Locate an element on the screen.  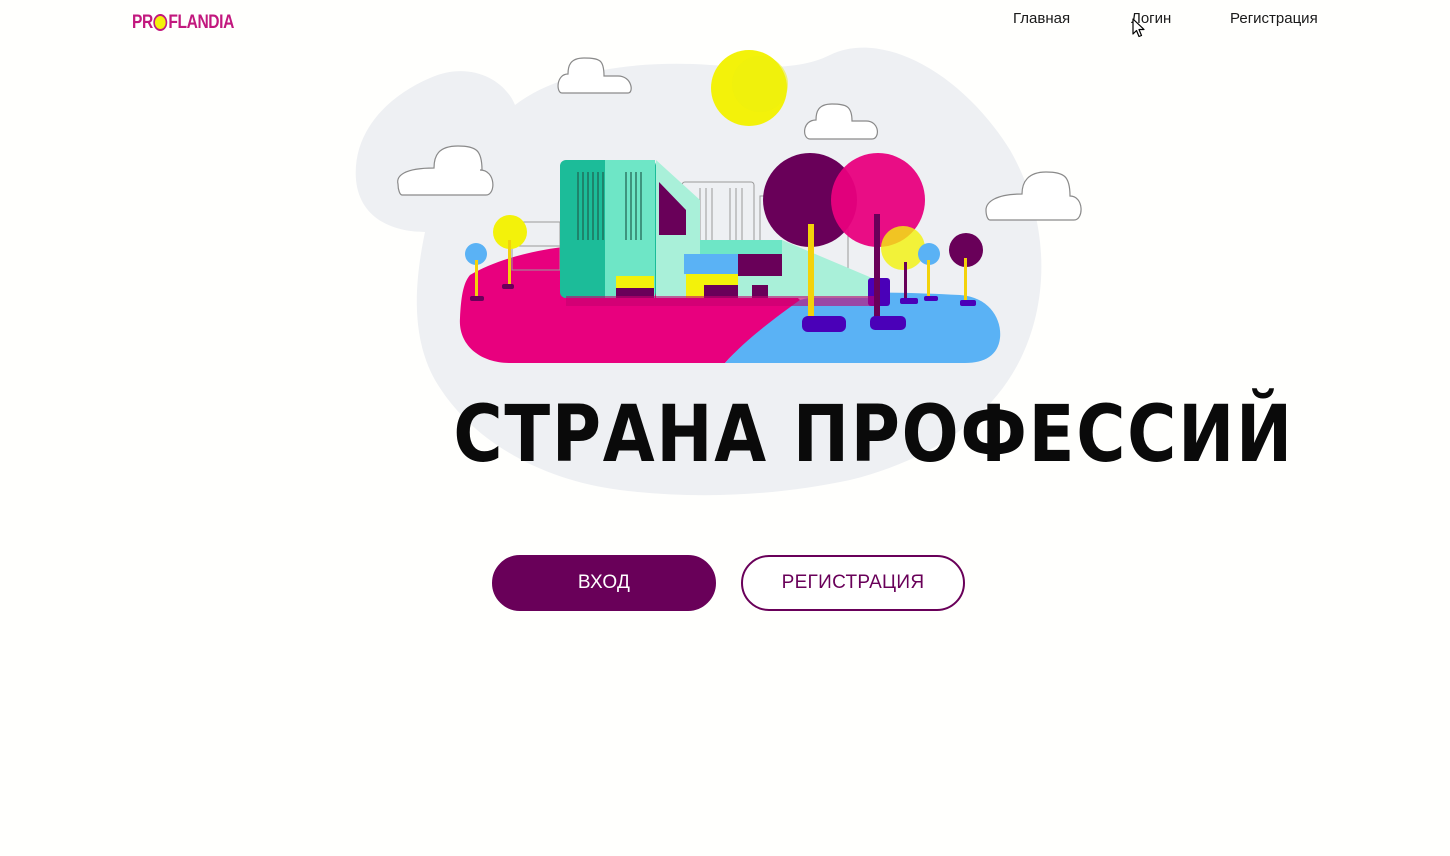
nav-login-link: Логин is located at coordinates (1151, 18).